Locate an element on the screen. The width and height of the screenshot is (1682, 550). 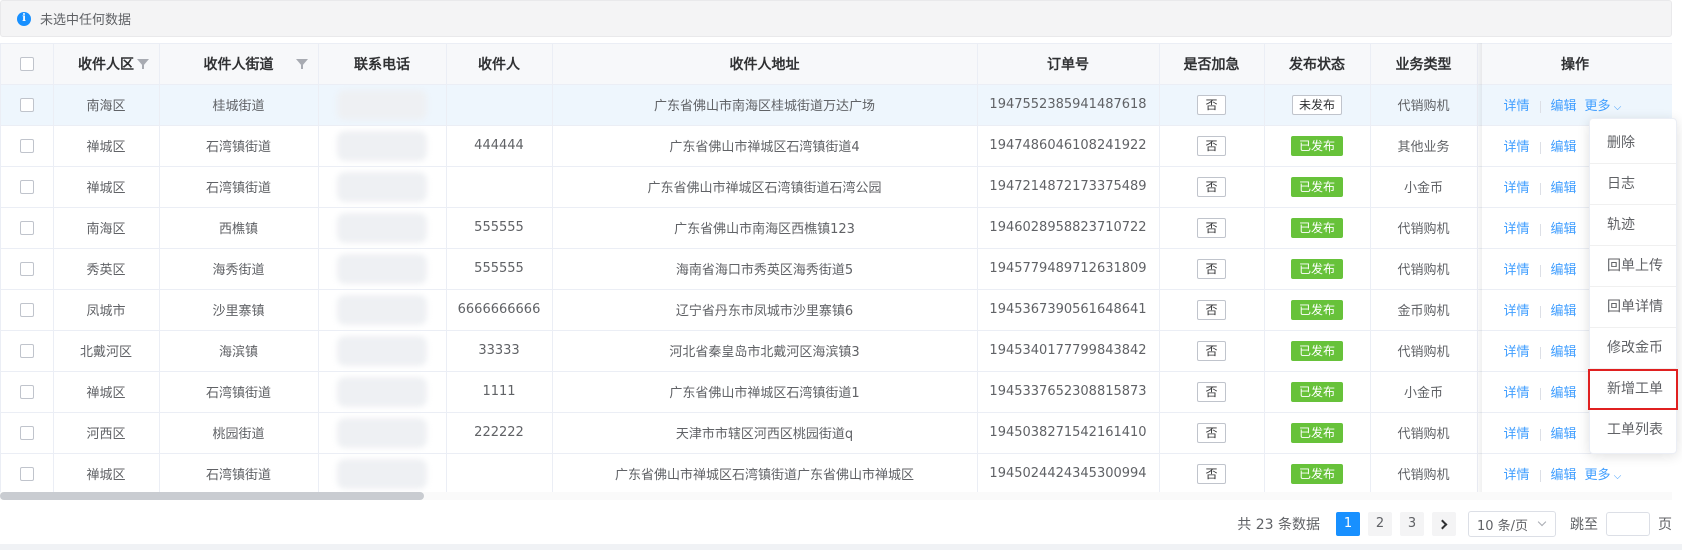
menu-item-delete: 删除 is located at coordinates (1633, 143).